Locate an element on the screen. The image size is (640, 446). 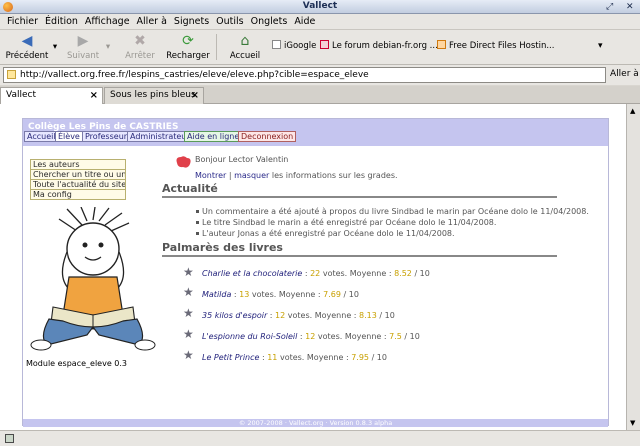
menu-affichage: Affichage is located at coordinates (107, 22).